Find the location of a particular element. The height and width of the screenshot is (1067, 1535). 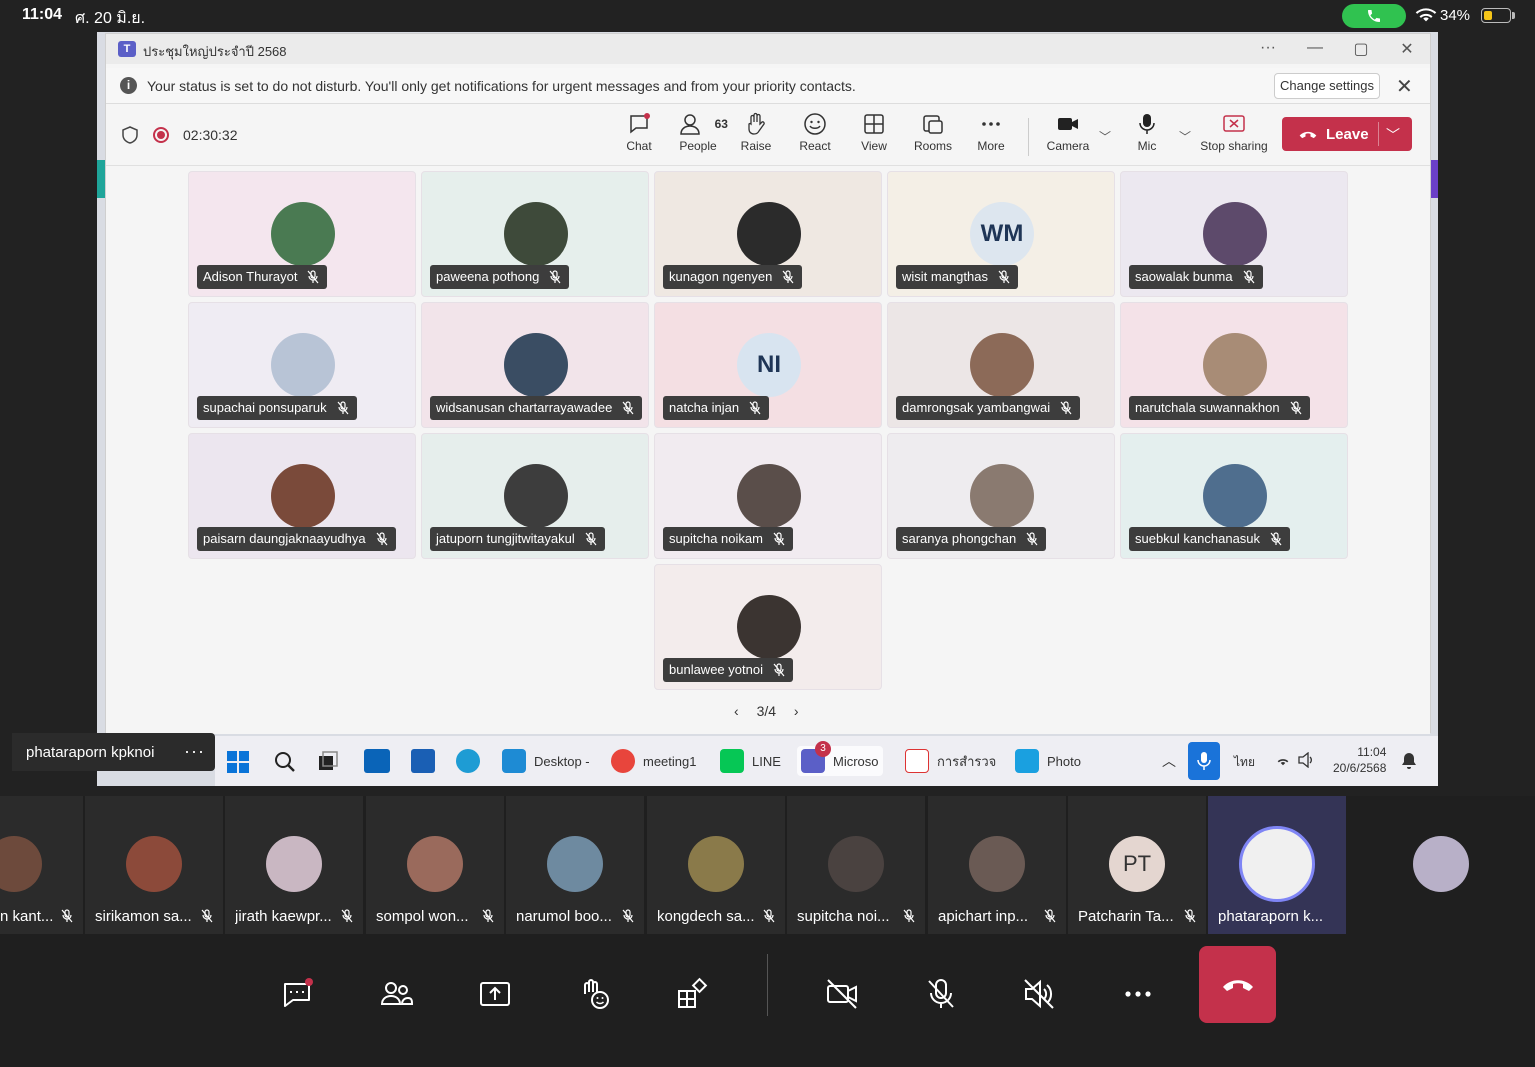

wifi-icon is located at coordinates (1283, 760).